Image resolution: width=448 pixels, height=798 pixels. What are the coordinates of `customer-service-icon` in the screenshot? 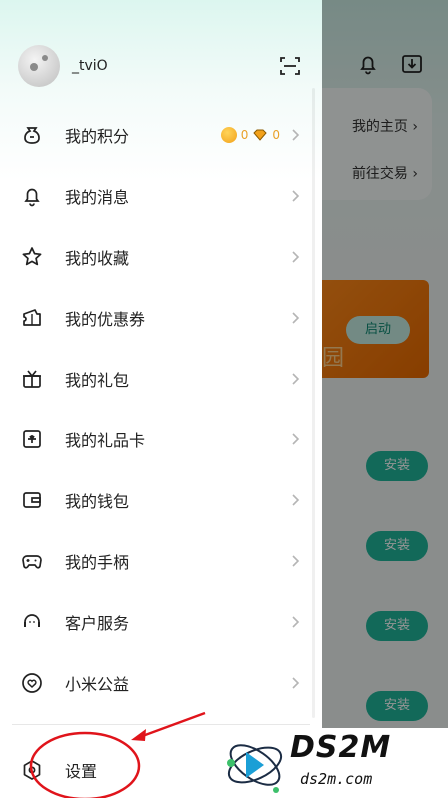 It's located at (32, 620).